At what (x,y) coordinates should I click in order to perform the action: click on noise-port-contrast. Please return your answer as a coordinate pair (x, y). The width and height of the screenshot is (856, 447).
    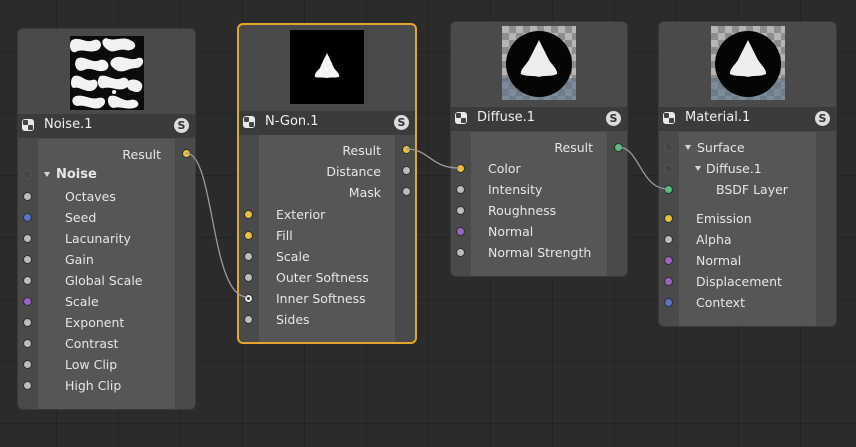
    Looking at the image, I should click on (27, 343).